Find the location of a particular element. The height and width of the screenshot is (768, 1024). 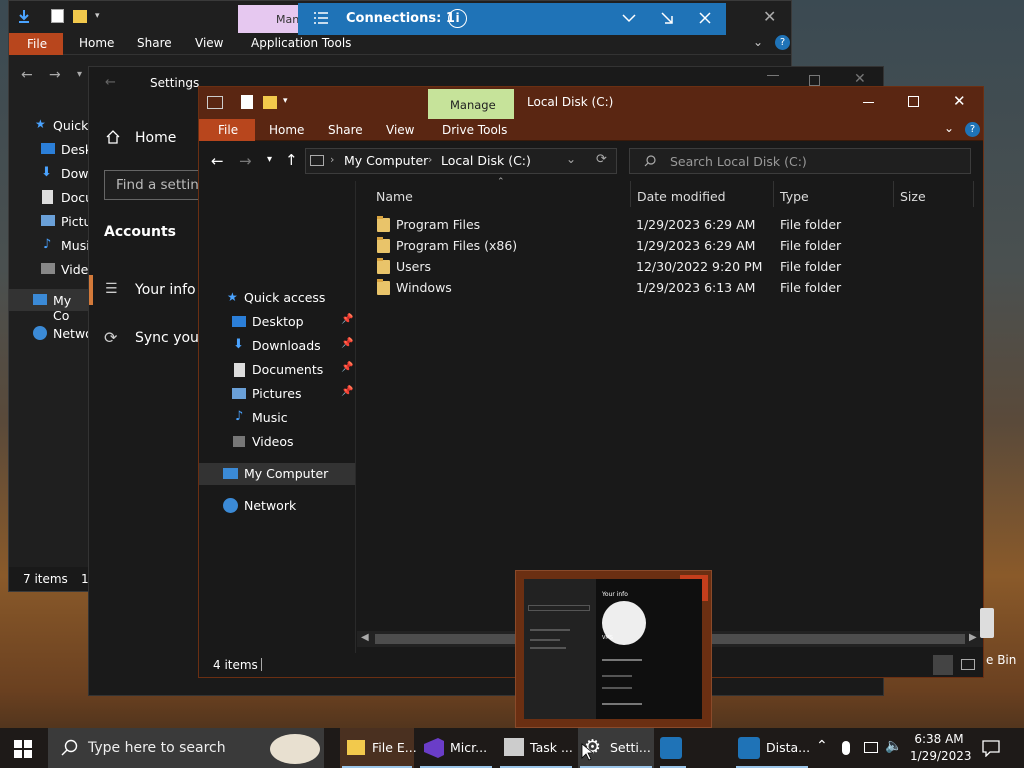

nav-pictures: Pictu is located at coordinates (76, 221).